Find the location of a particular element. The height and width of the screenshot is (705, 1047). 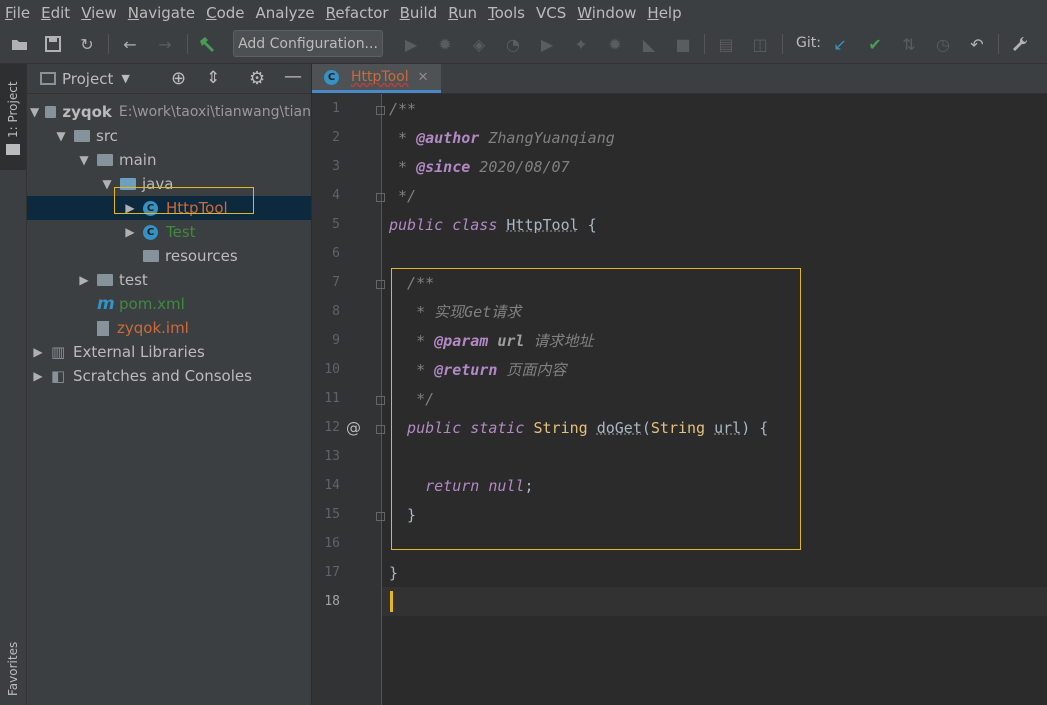

tree-item: m pom.xml is located at coordinates (169, 304).